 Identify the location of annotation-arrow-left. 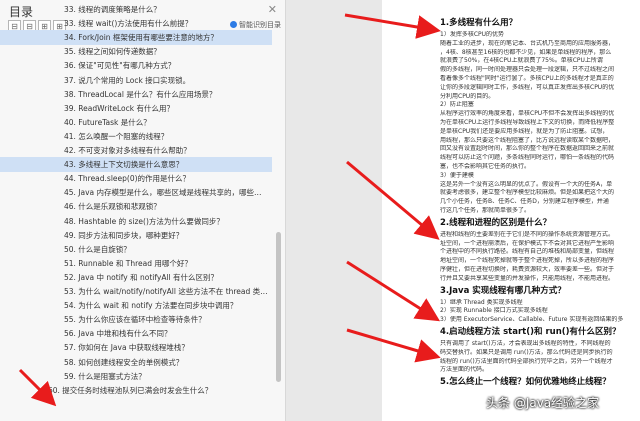
(37, 387).